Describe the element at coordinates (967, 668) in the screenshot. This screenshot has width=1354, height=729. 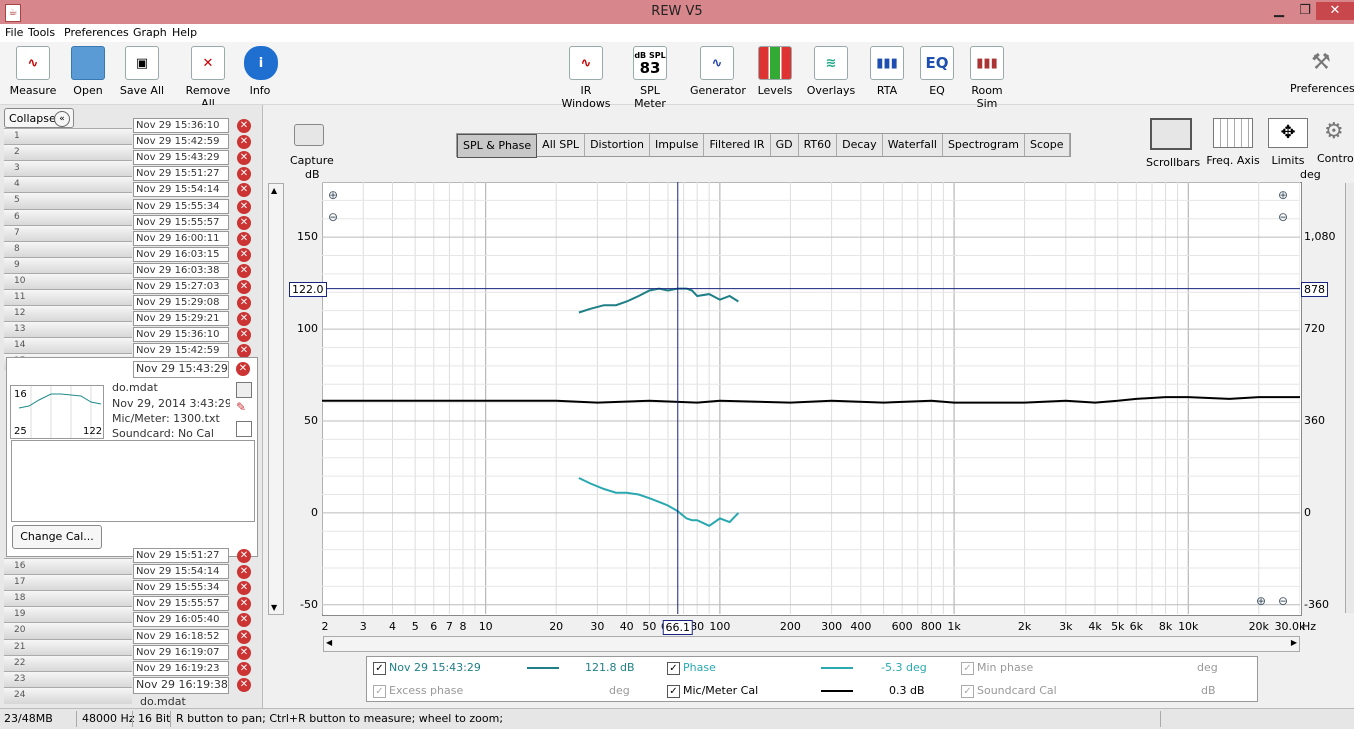
I see `legend-check-min-phase: ✓` at that location.